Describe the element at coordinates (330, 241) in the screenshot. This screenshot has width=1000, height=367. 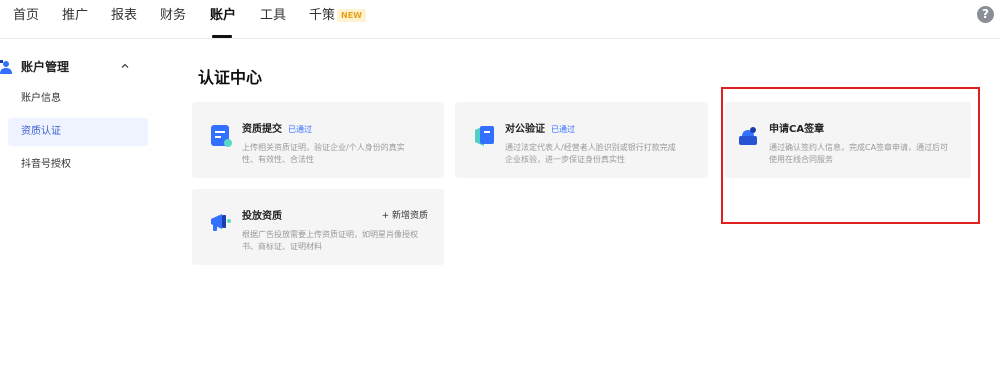
I see `card-description: 根据广告投放需要上传资质证明，如明星肖像授权 书、商标证、证明材料` at that location.